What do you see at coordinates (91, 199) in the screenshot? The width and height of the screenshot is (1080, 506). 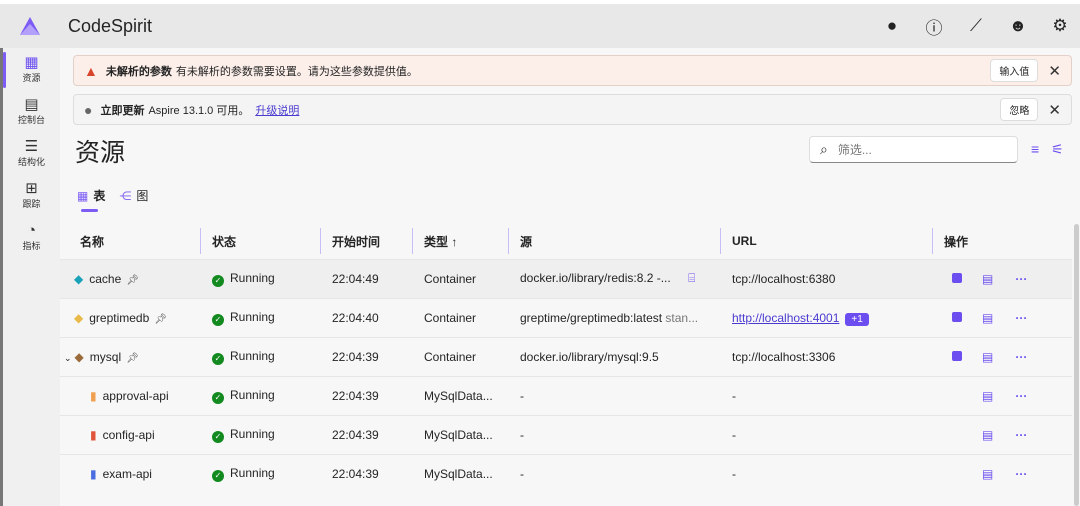 I see `tab-table: ▦ 表` at bounding box center [91, 199].